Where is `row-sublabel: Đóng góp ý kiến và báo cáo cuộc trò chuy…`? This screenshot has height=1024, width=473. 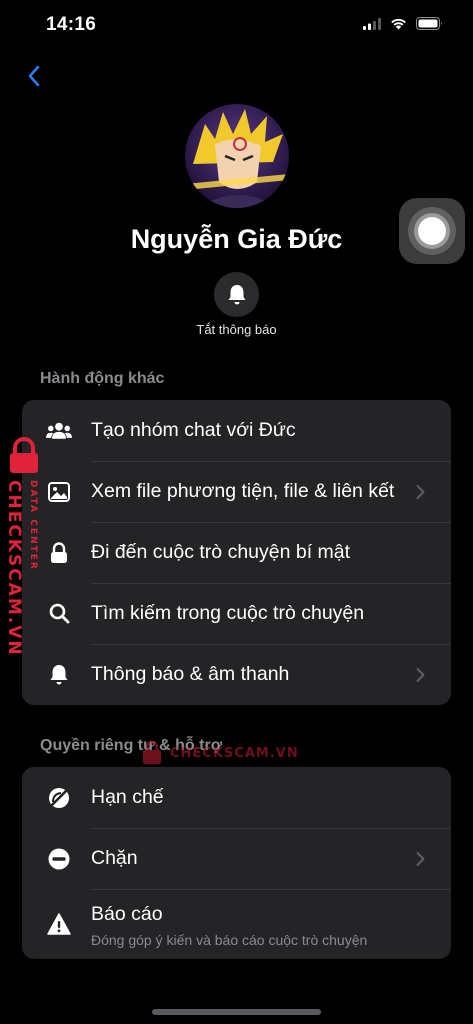
row-sublabel: Đóng góp ý kiến và báo cáo cuộc trò chuy… is located at coordinates (229, 940).